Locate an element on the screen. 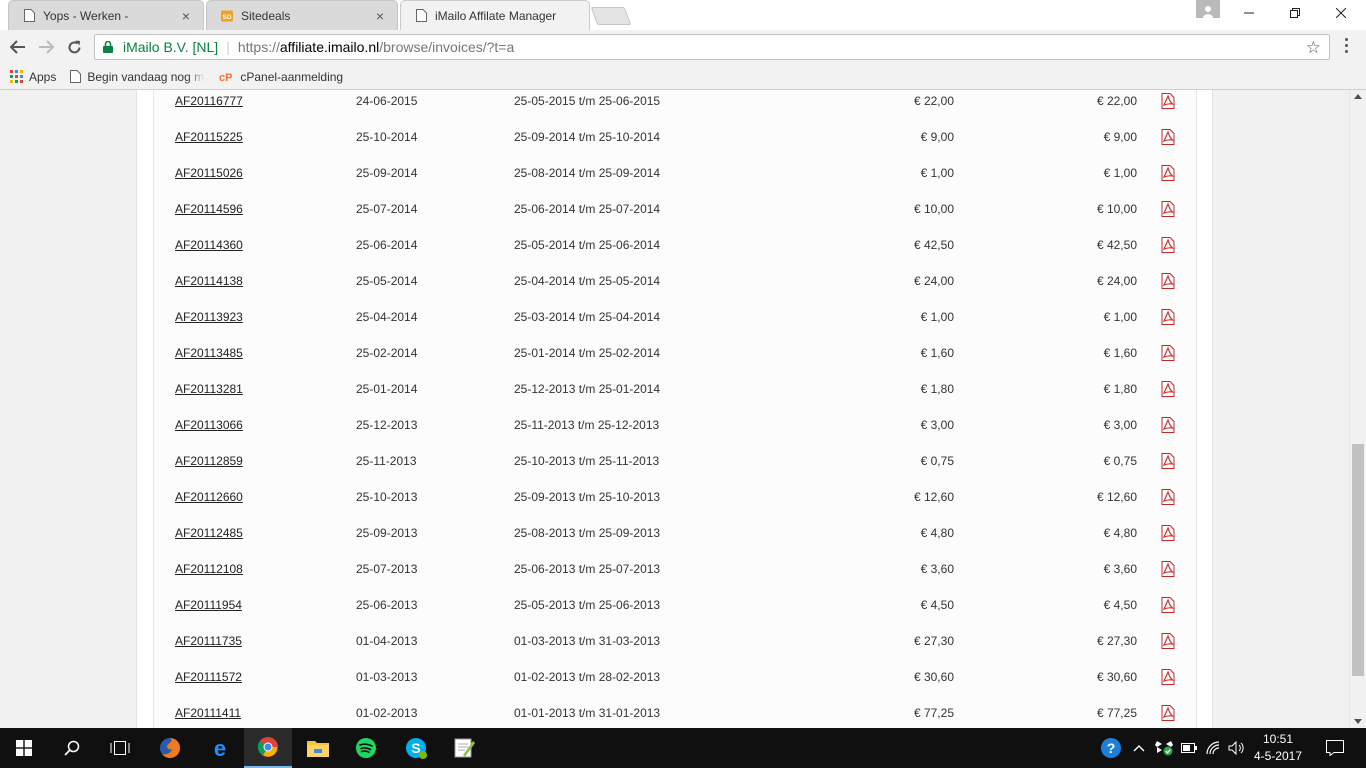  wifi-icon is located at coordinates (1213, 748).